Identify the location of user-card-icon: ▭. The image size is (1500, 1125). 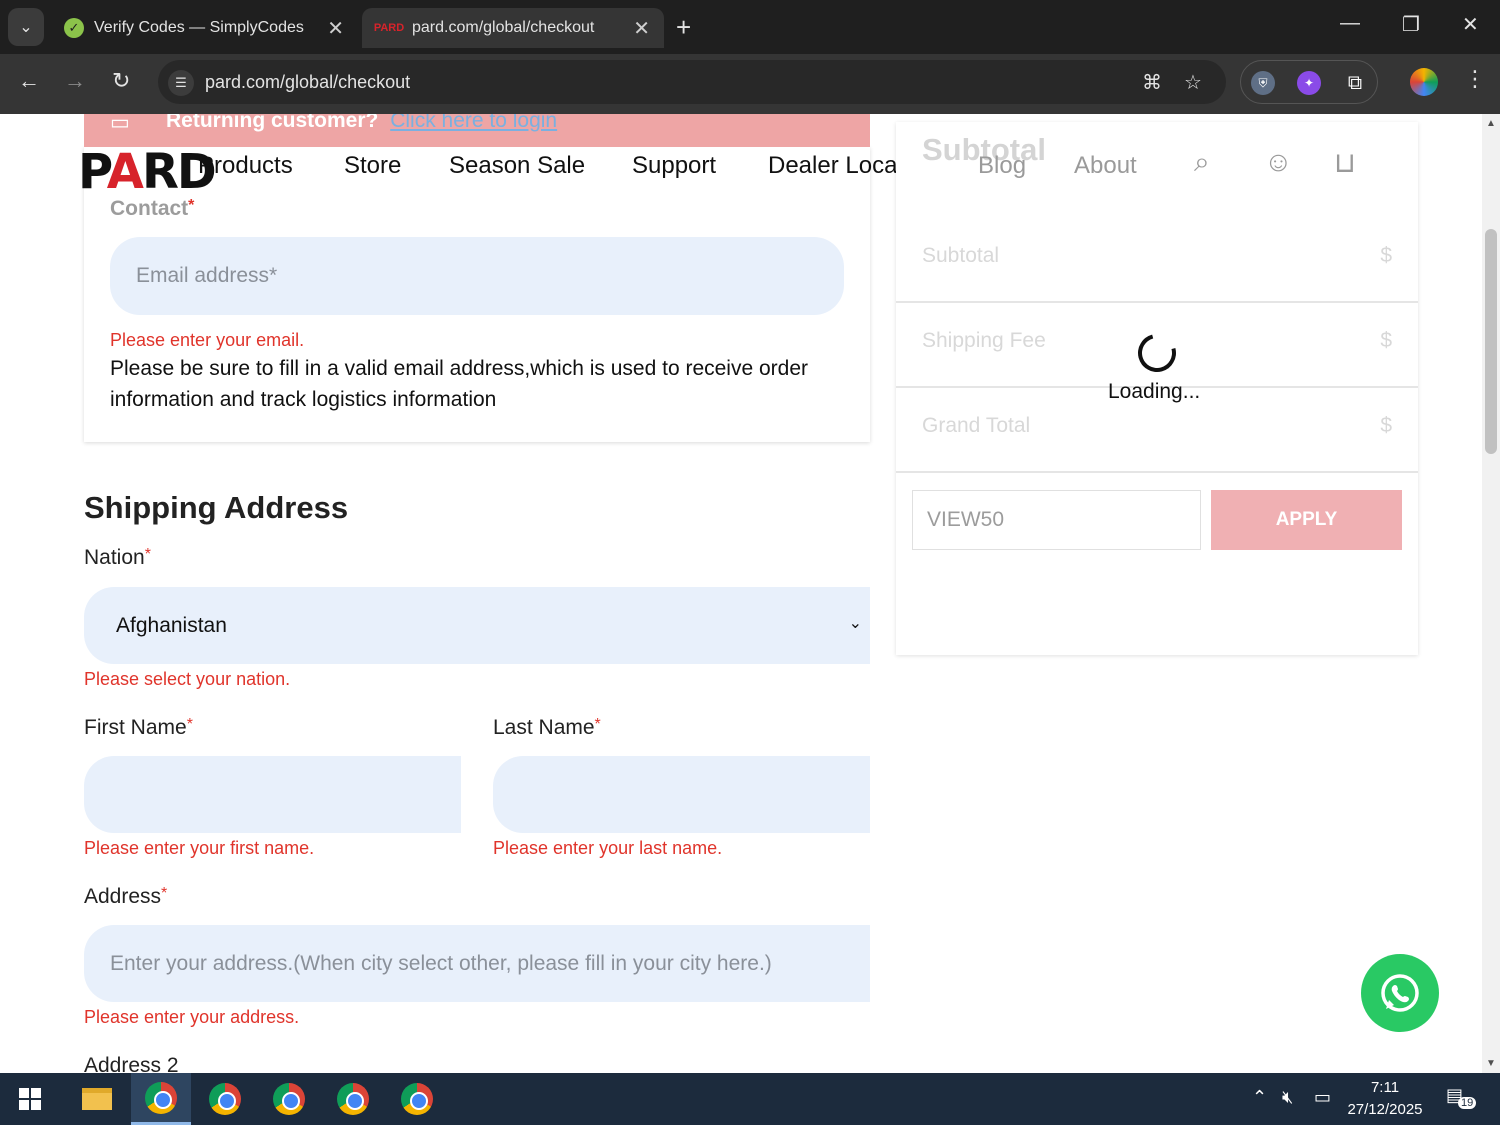
(120, 124).